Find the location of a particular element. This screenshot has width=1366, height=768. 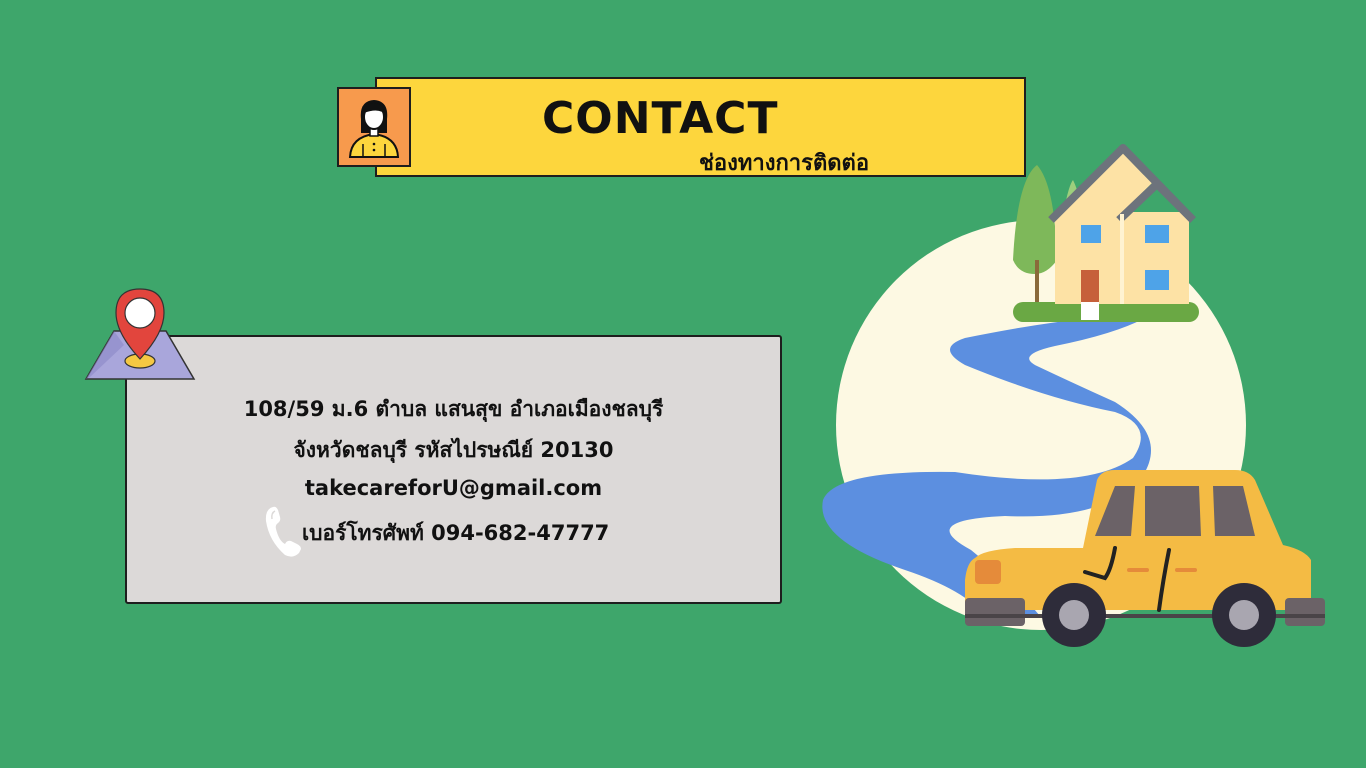

woman-avatar-icon is located at coordinates (374, 129).